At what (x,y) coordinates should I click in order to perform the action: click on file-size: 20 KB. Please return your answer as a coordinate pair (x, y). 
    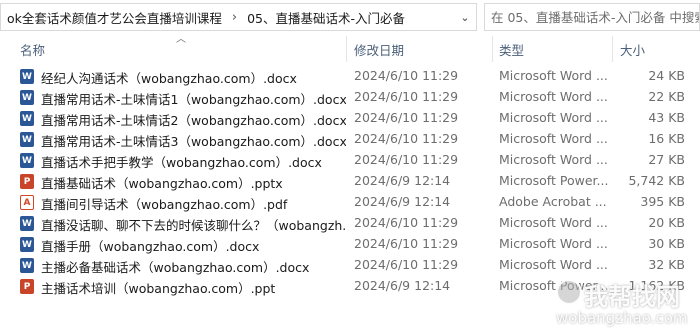
    Looking at the image, I should click on (666, 222).